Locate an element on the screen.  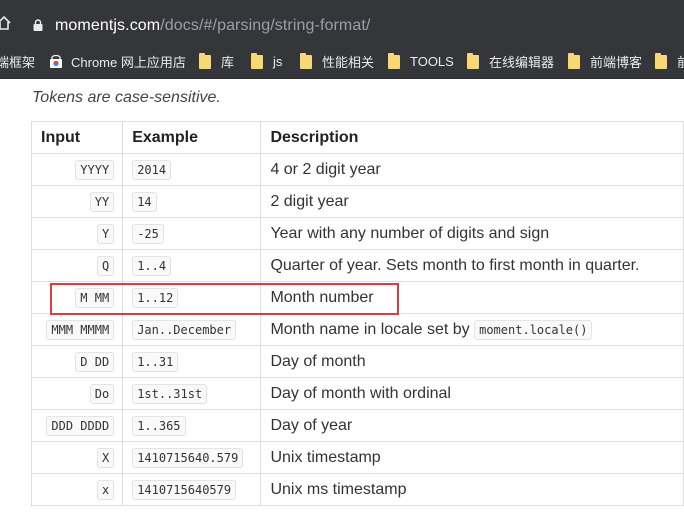
bookmark-frontend-frameworks: 端框架 is located at coordinates (18, 61).